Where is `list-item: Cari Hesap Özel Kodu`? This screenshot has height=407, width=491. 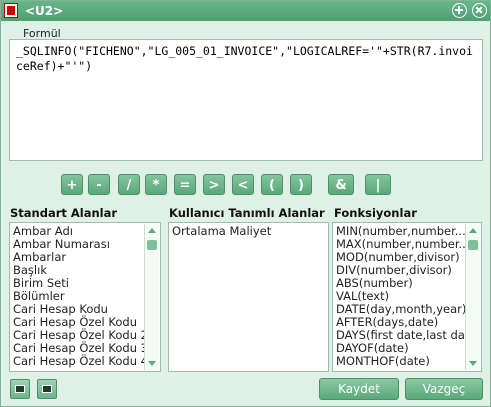 list-item: Cari Hesap Özel Kodu is located at coordinates (75, 322).